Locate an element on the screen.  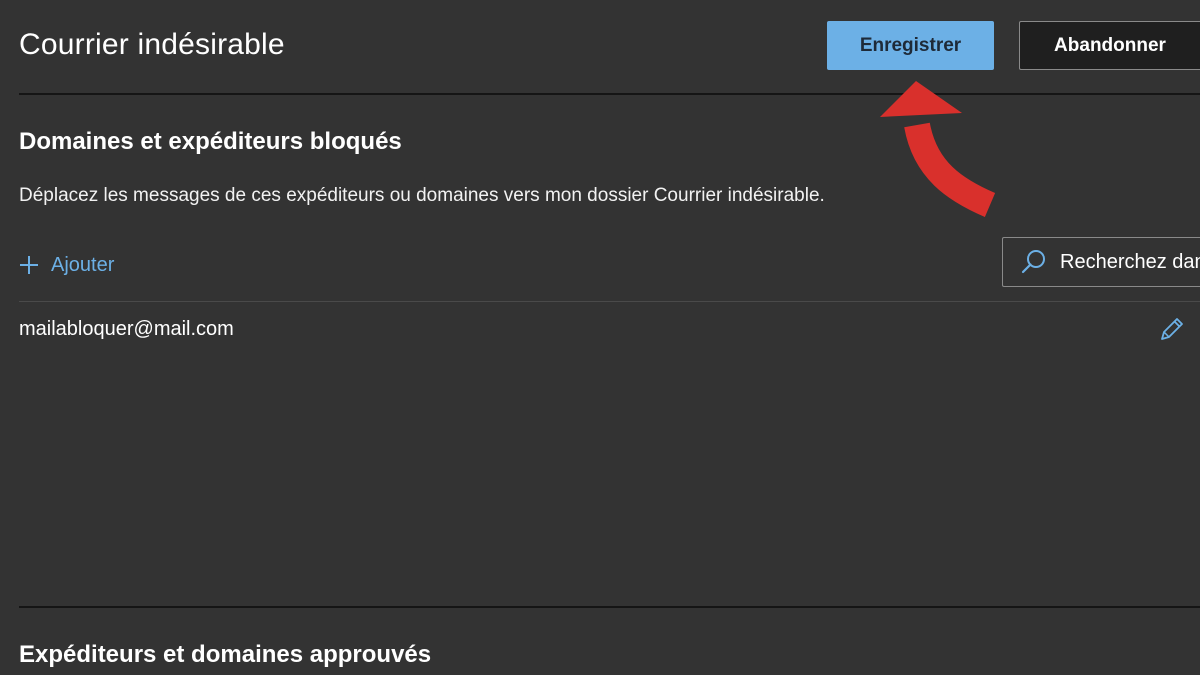
search-placeholder: Recherchez dans is located at coordinates (1130, 261).